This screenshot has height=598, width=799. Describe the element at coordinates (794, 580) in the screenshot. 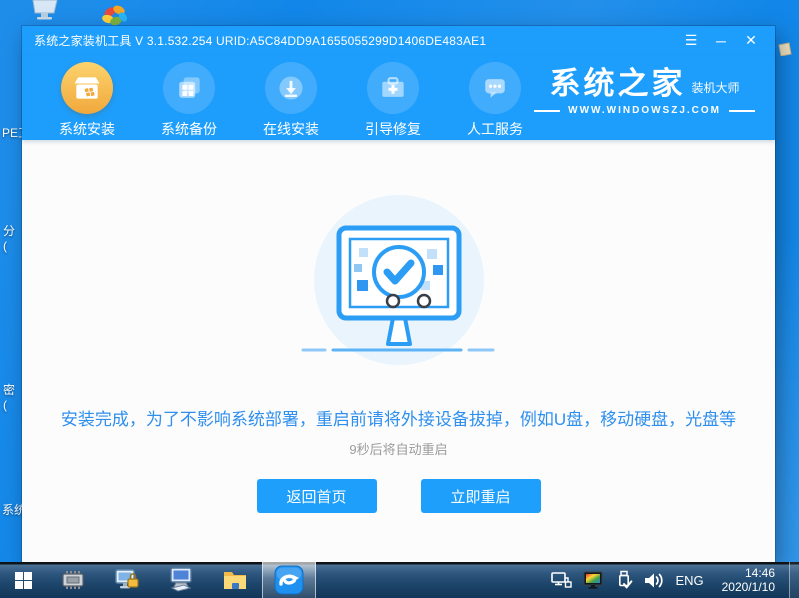

I see `show-desktop-button` at that location.